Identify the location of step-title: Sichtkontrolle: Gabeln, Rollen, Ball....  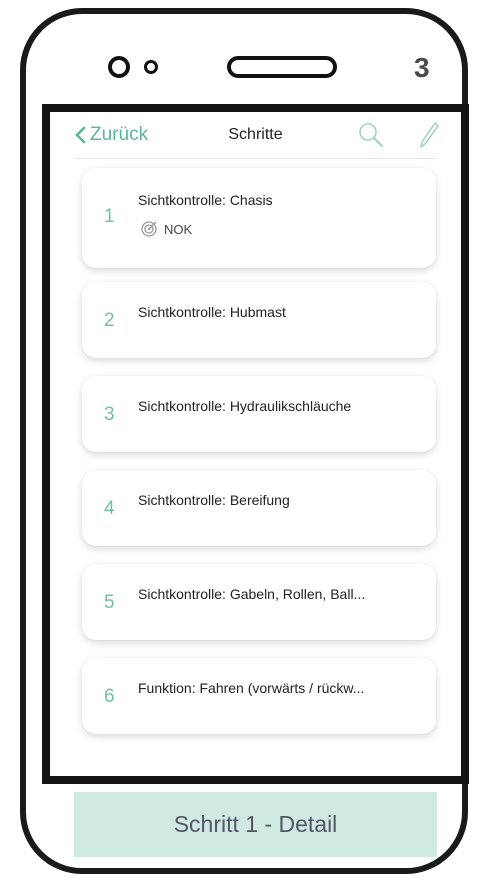
(252, 594).